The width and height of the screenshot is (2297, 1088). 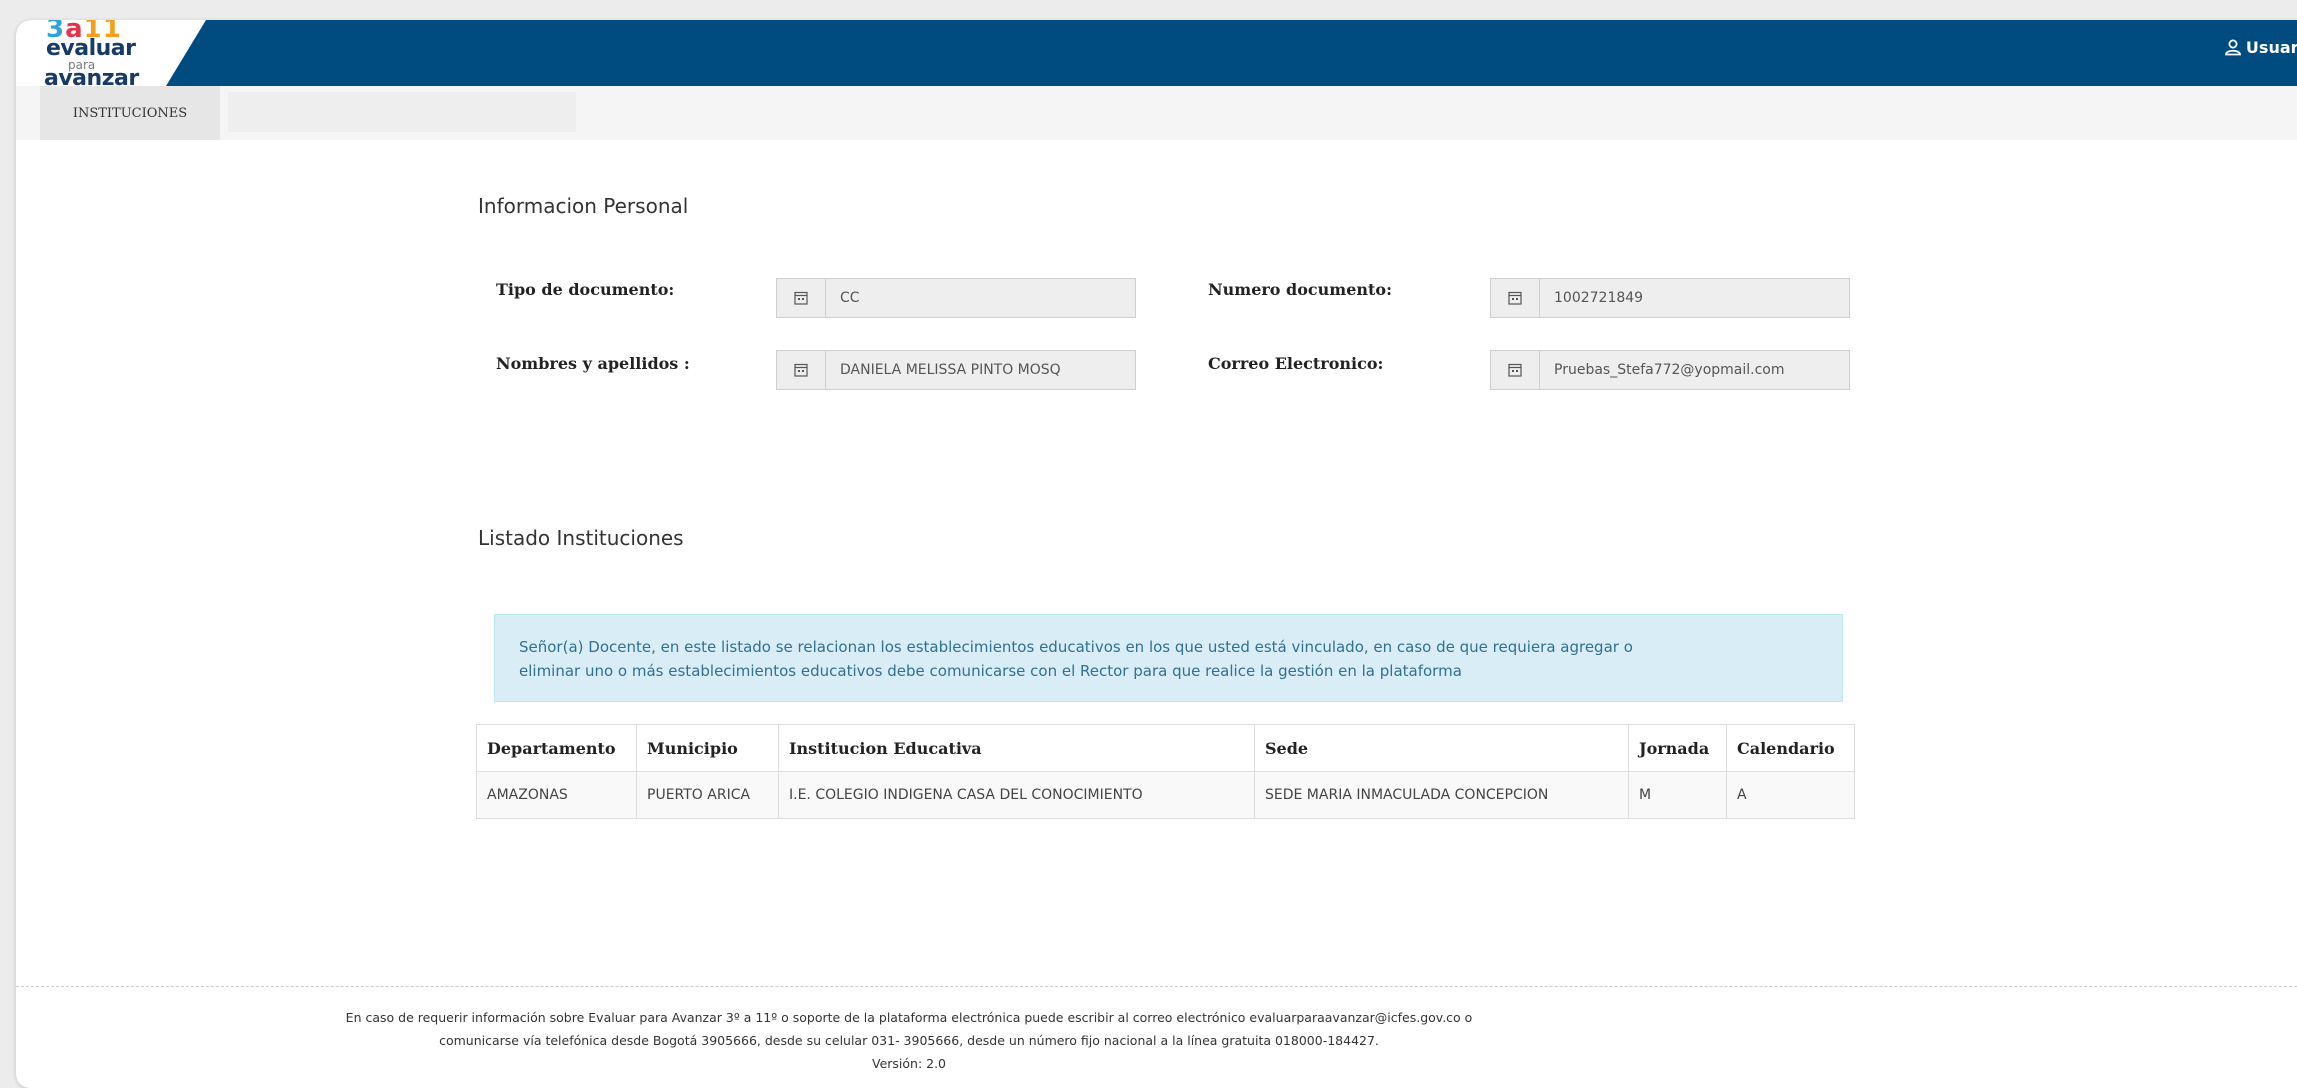 I want to click on correo-electronico-value: Pruebas_Stefa772@yopmail.com, so click(x=1669, y=370).